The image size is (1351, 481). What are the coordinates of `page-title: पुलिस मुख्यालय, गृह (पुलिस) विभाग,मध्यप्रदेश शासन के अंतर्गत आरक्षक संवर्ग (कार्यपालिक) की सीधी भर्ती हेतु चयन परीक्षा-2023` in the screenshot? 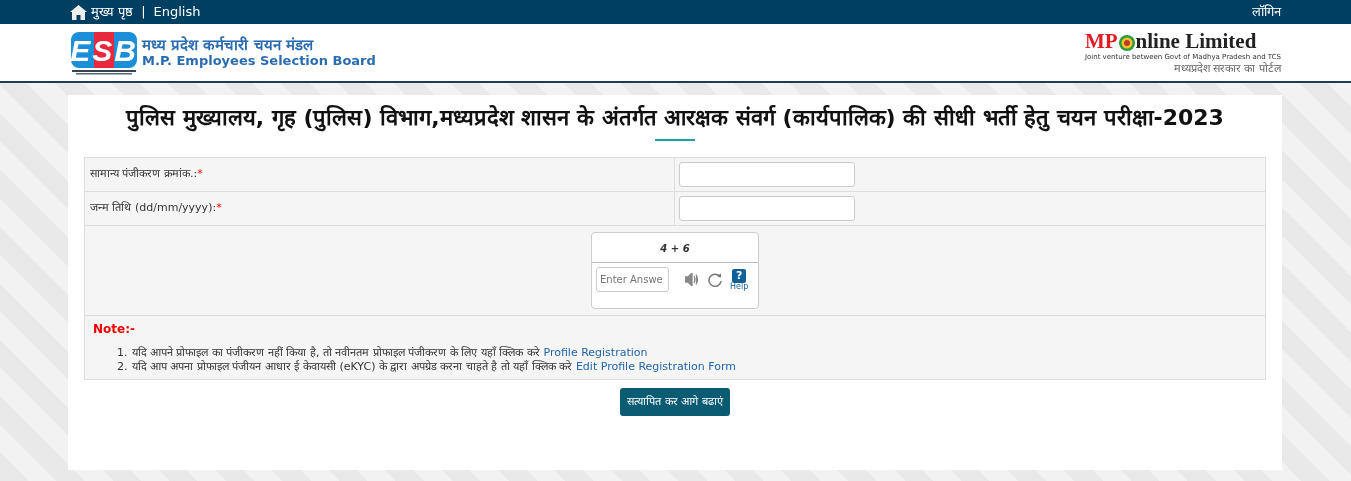 It's located at (674, 118).